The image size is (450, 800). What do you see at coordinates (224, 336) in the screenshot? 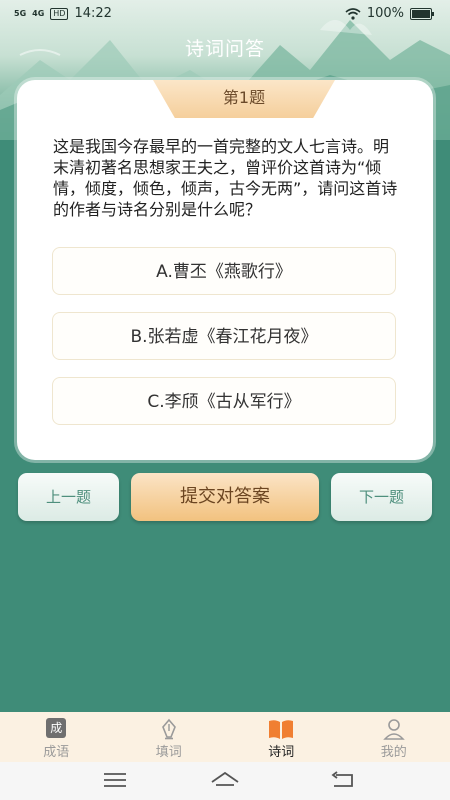
I see `option-b: B.张若虚《春江花月夜》` at bounding box center [224, 336].